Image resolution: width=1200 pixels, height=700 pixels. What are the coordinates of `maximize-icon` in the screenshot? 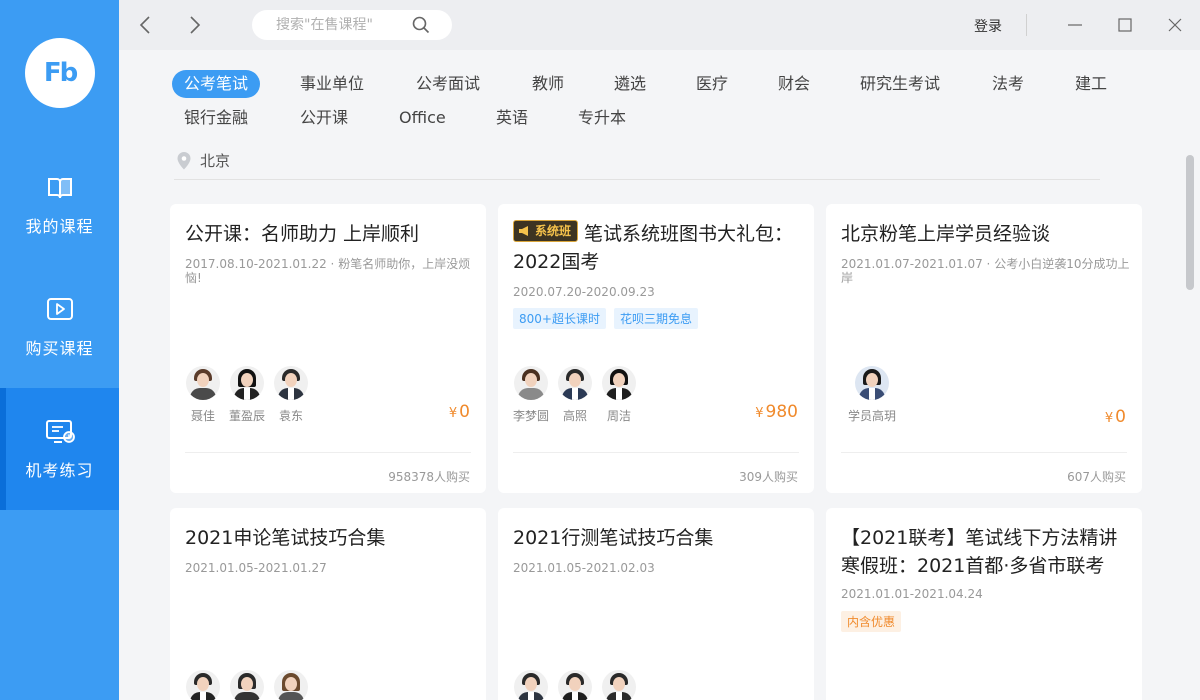 It's located at (1125, 25).